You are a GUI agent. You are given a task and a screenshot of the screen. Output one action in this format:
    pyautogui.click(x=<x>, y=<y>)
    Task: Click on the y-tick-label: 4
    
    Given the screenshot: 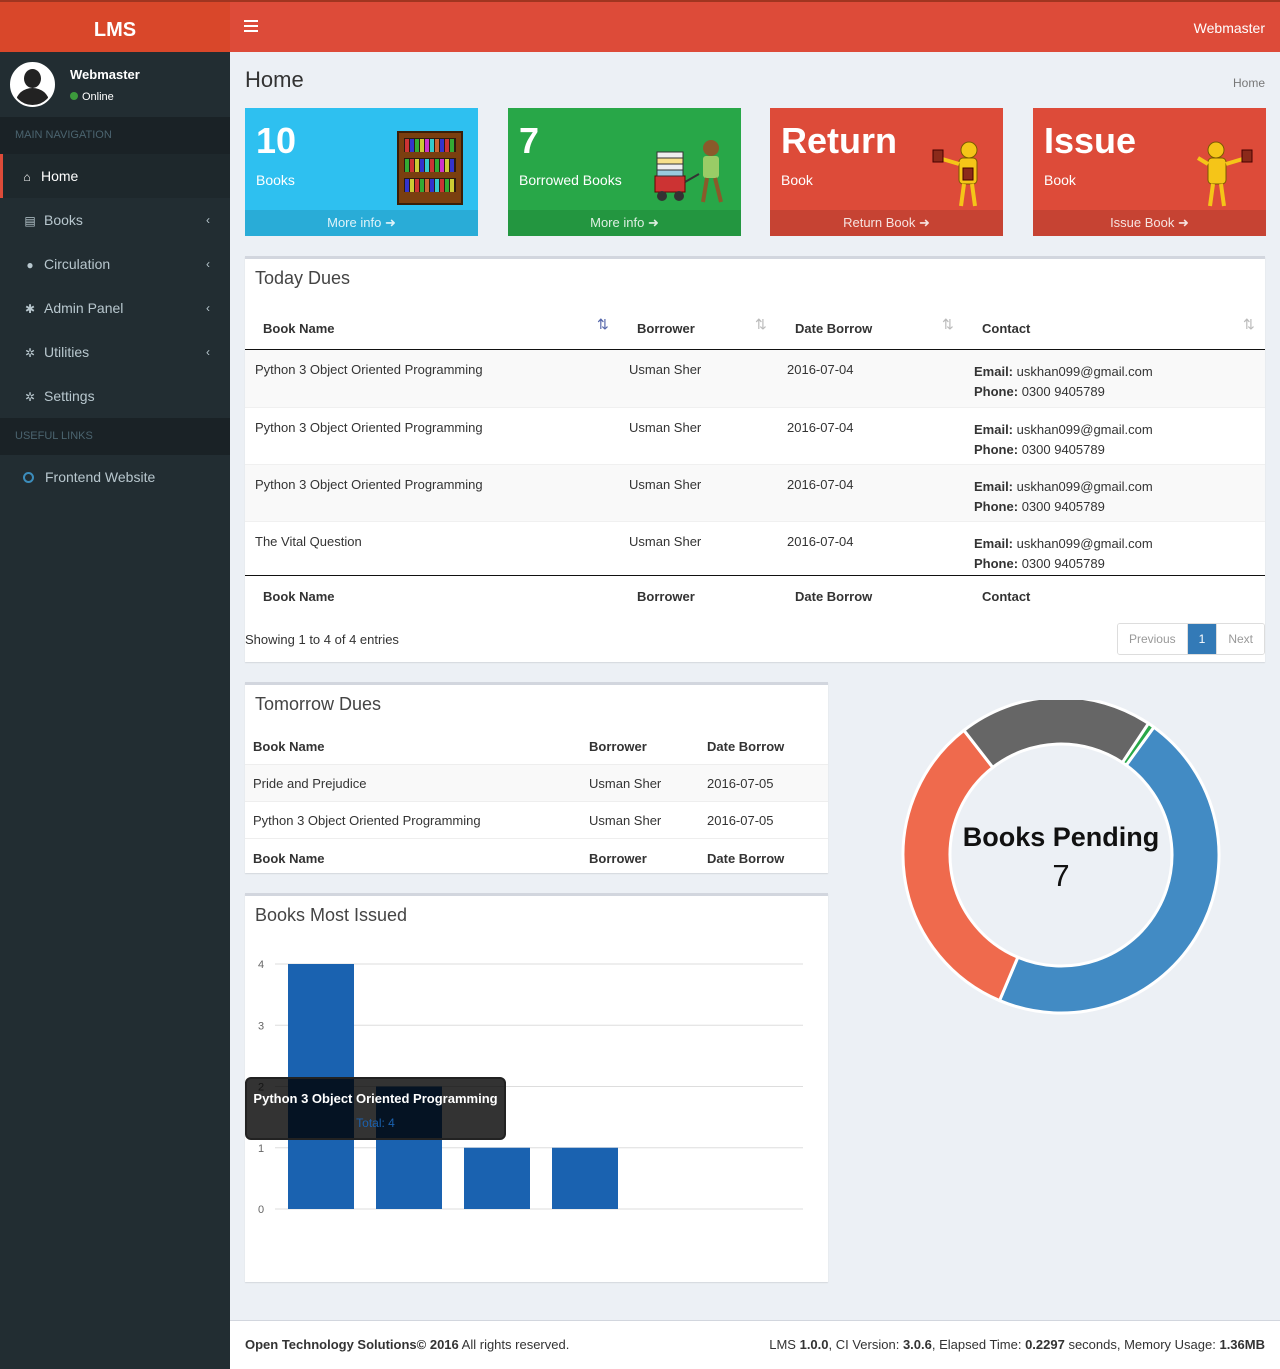 What is the action you would take?
    pyautogui.click(x=261, y=965)
    